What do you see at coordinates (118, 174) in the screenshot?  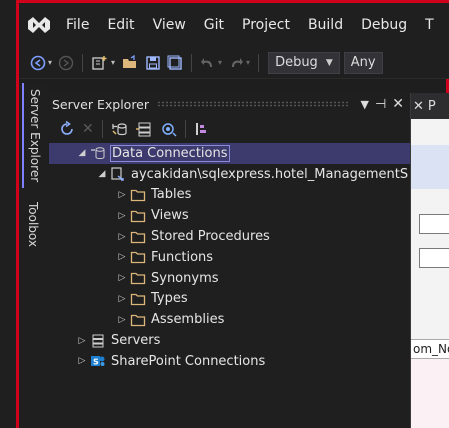 I see `database-connection-icon` at bounding box center [118, 174].